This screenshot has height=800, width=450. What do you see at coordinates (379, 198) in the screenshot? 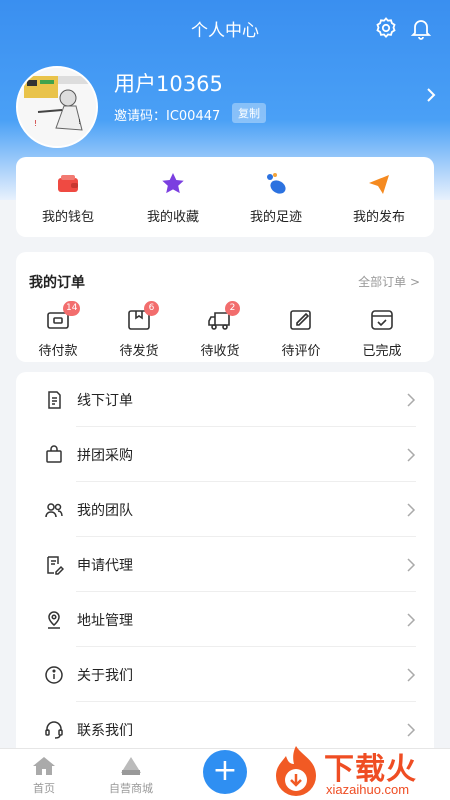
I see `publish-item: 我的发布` at bounding box center [379, 198].